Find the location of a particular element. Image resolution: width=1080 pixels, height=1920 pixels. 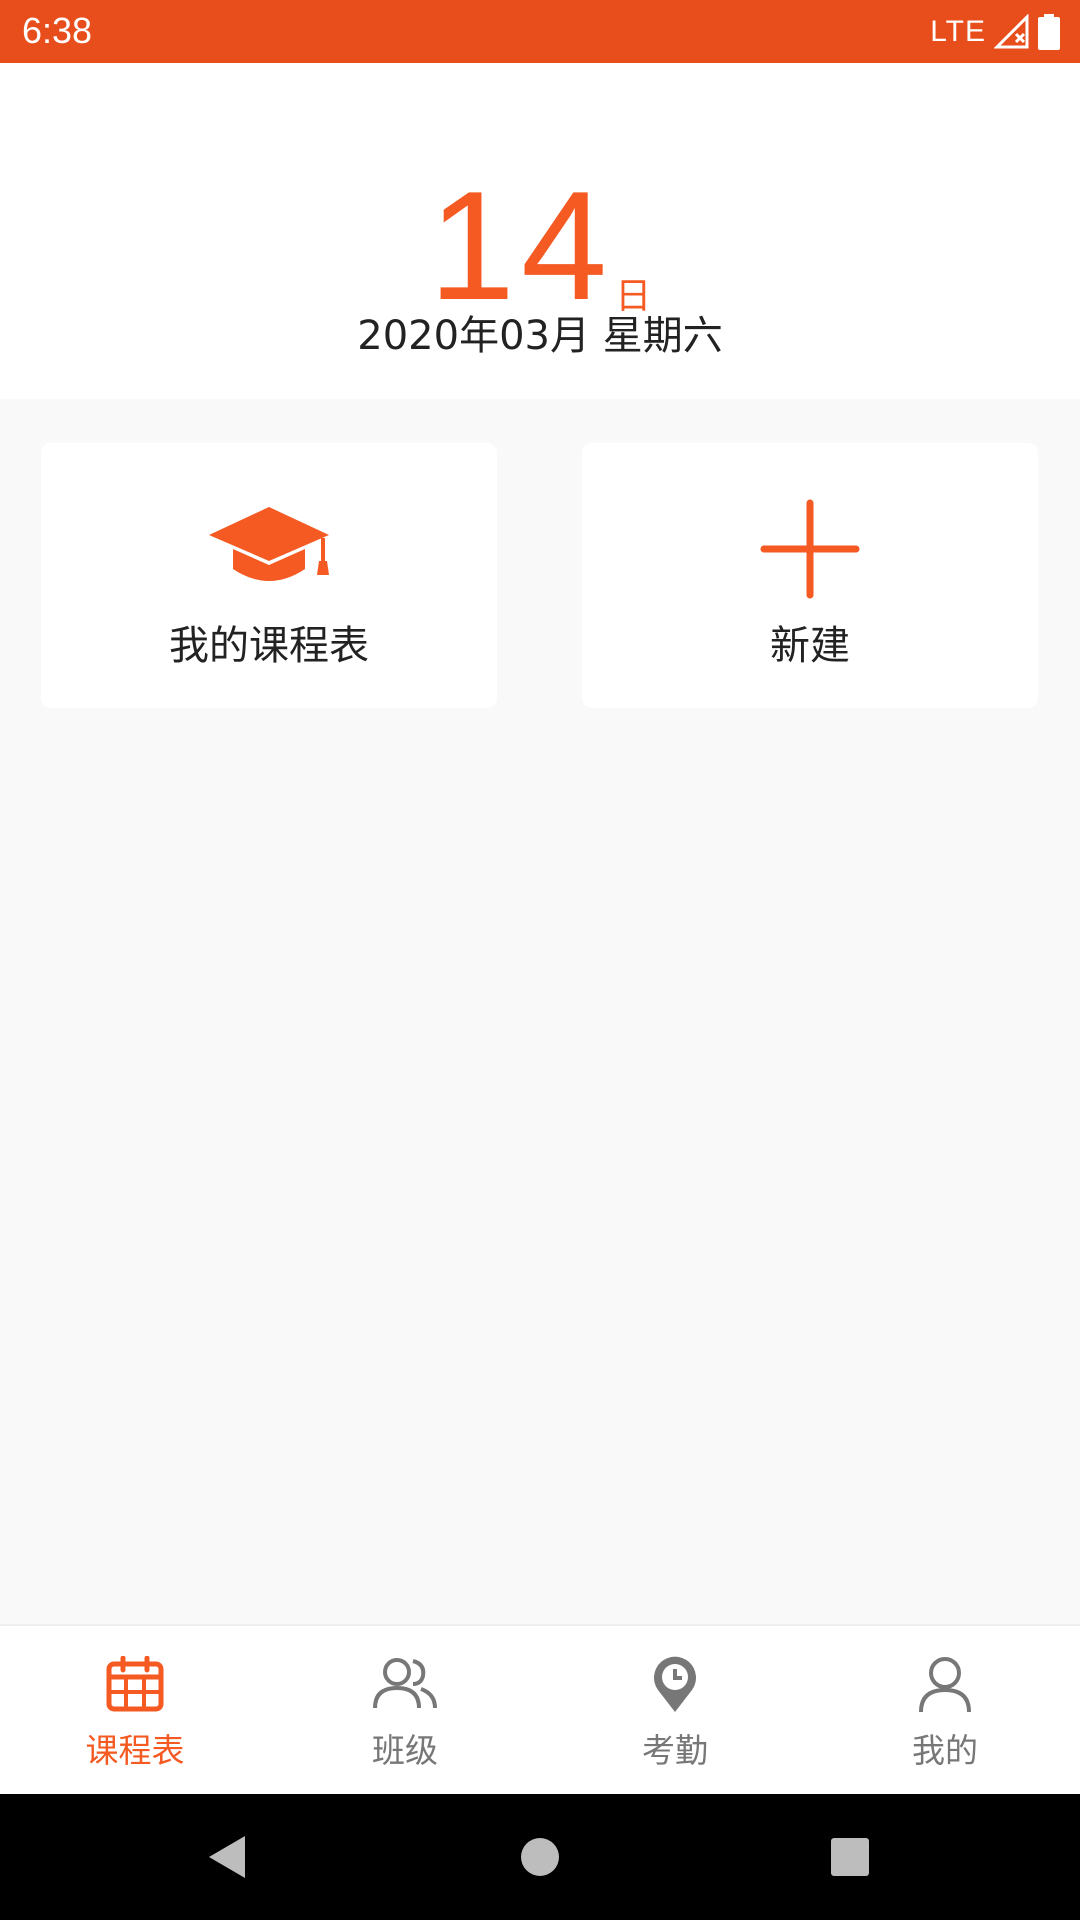

group-icon is located at coordinates (405, 1684).